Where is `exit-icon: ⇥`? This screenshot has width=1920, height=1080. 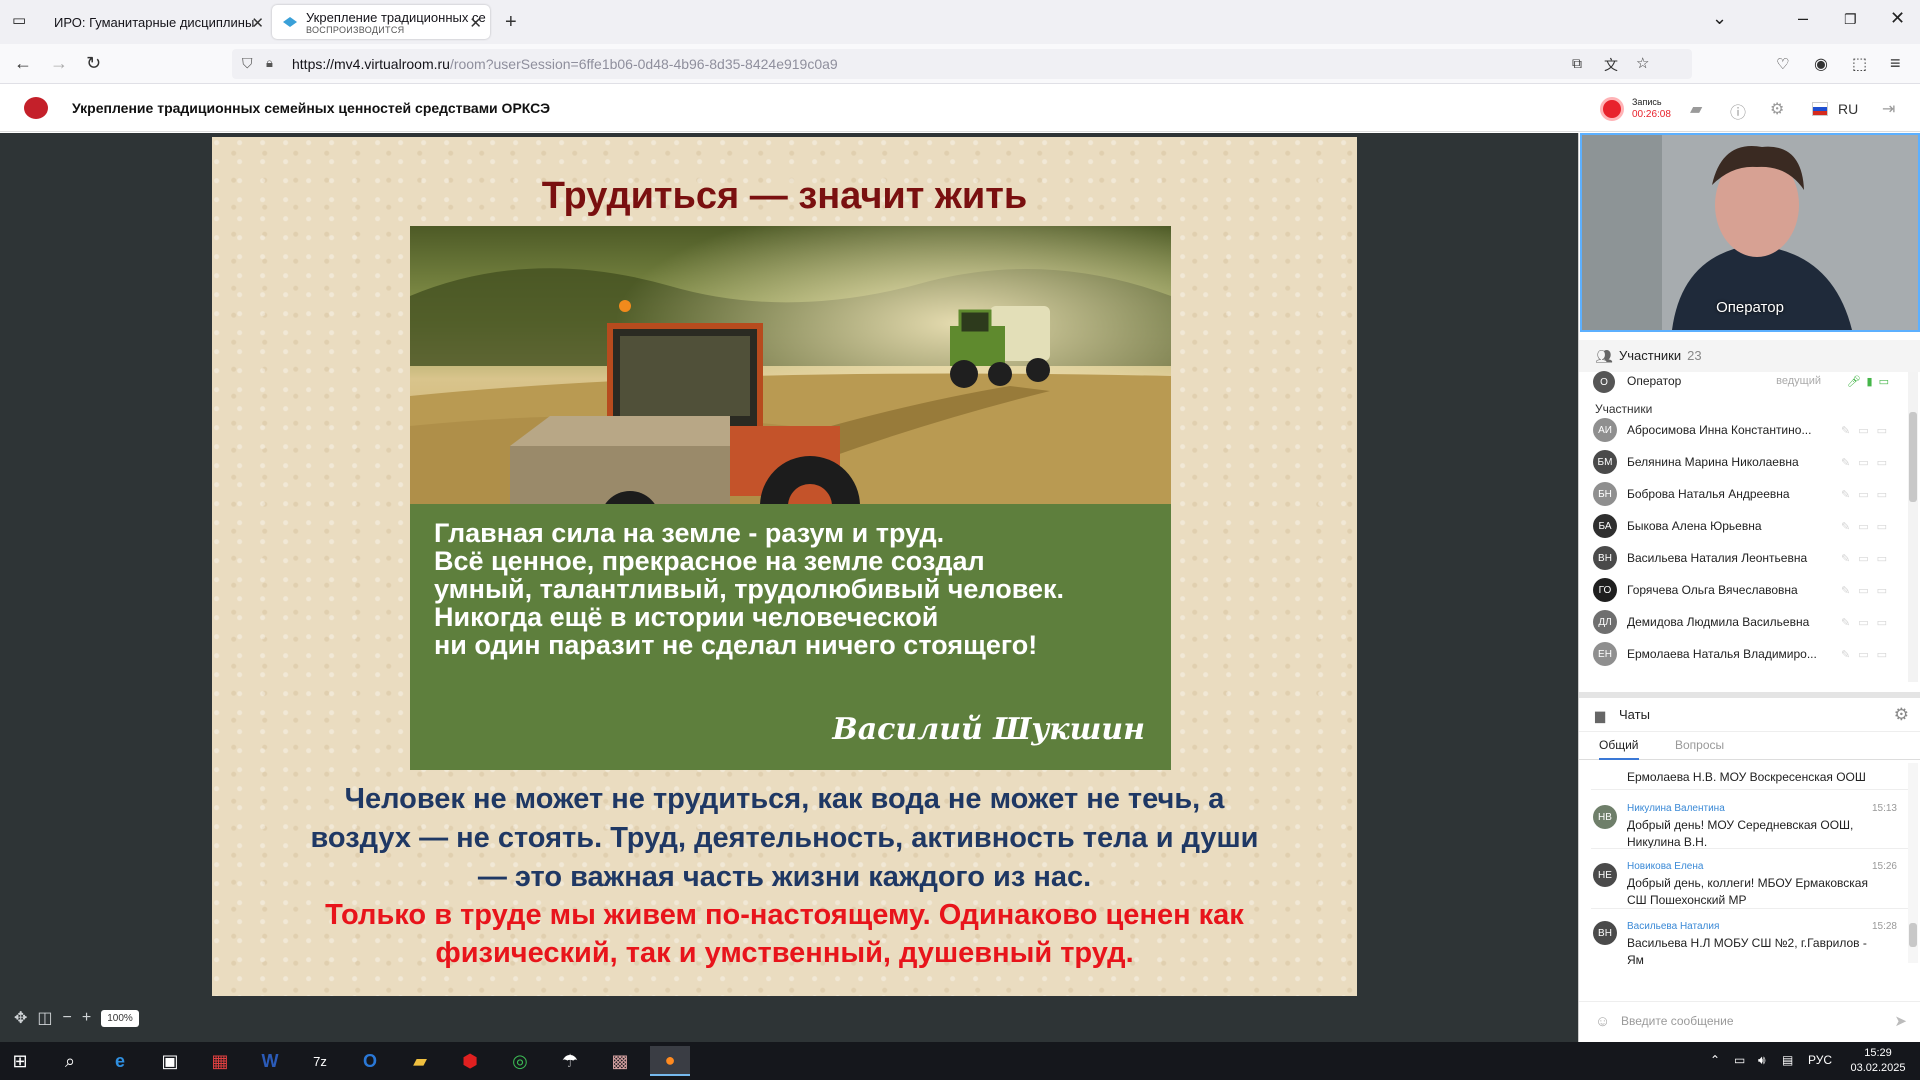 exit-icon: ⇥ is located at coordinates (1888, 109).